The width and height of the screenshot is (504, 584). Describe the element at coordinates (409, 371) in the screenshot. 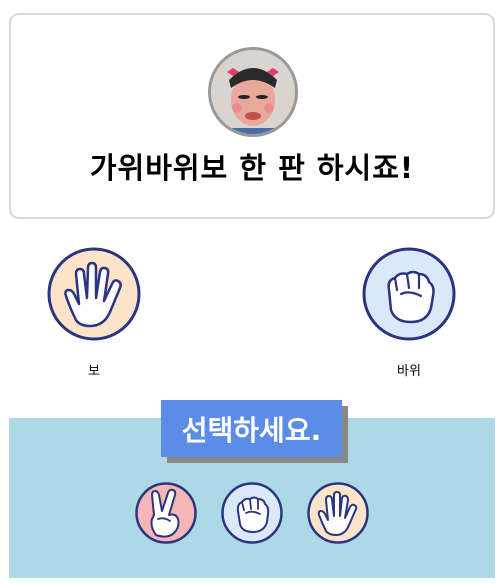

I see `player-hand-label: 바위` at that location.